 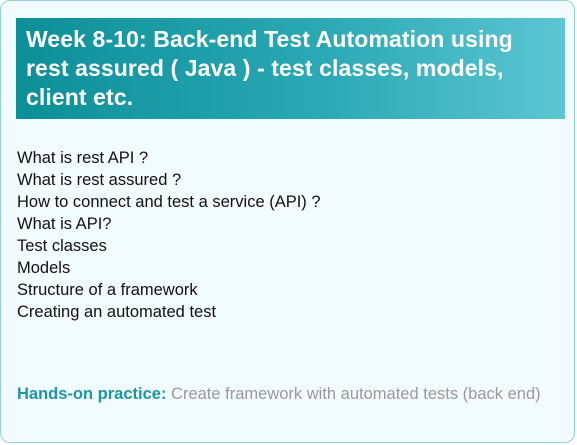 What do you see at coordinates (83, 158) in the screenshot?
I see `topic-item: What is rest API ?` at bounding box center [83, 158].